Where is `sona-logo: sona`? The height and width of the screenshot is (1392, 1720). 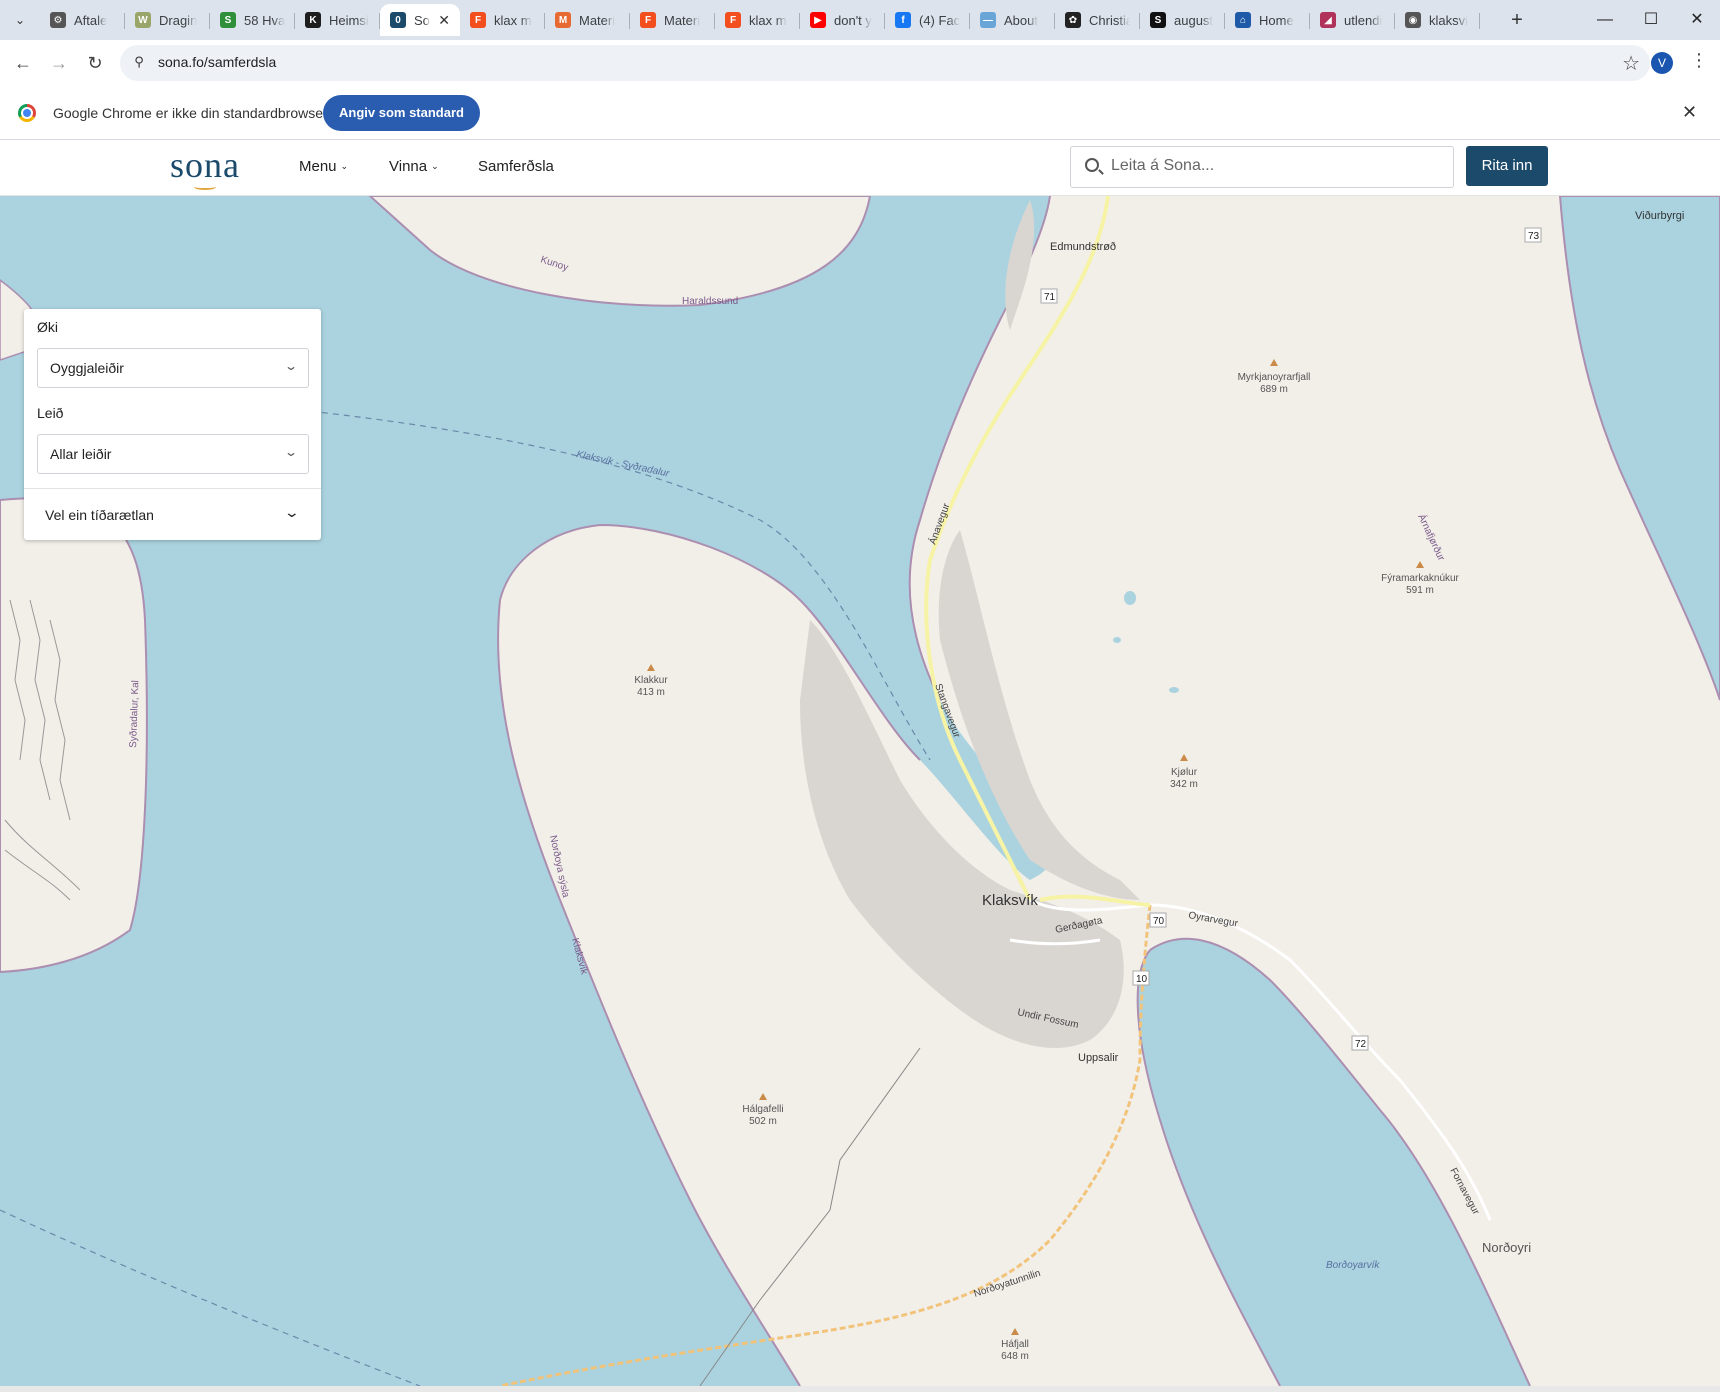 sona-logo: sona is located at coordinates (205, 167).